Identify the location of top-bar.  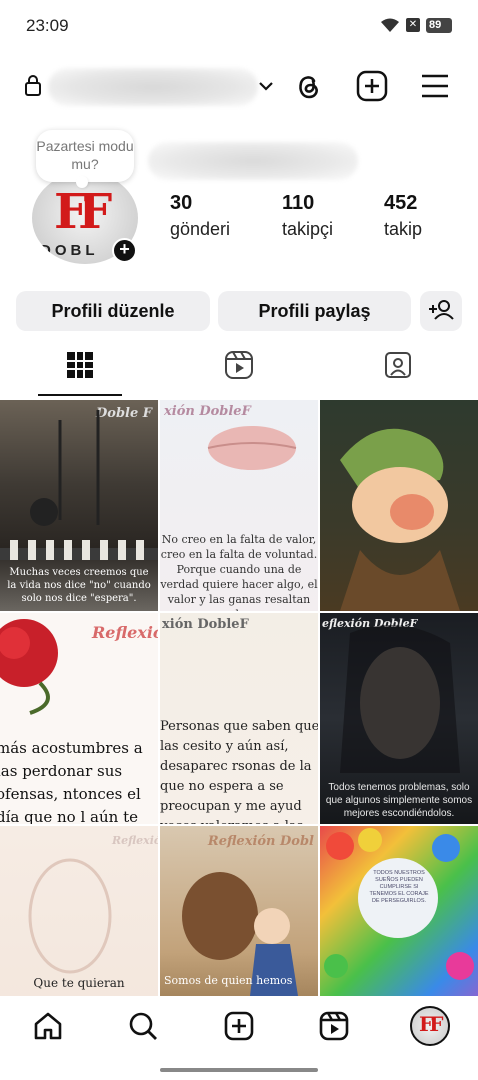
(239, 87).